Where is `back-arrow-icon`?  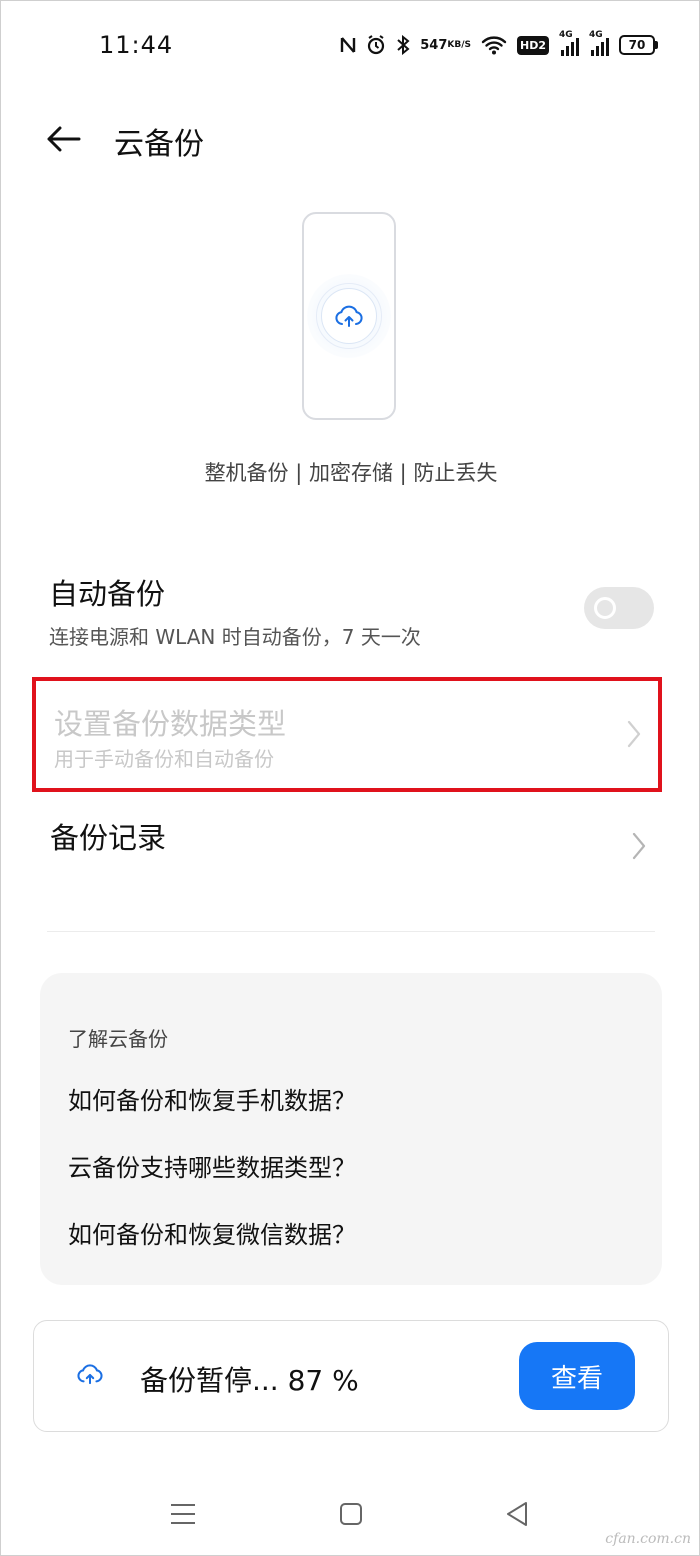 back-arrow-icon is located at coordinates (64, 139).